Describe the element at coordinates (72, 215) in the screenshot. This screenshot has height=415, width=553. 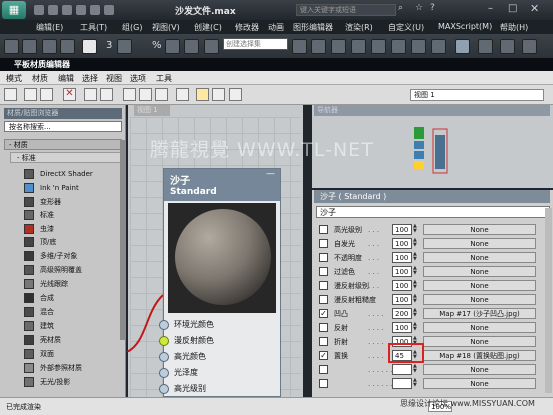
I see `list-item: 标准` at that location.